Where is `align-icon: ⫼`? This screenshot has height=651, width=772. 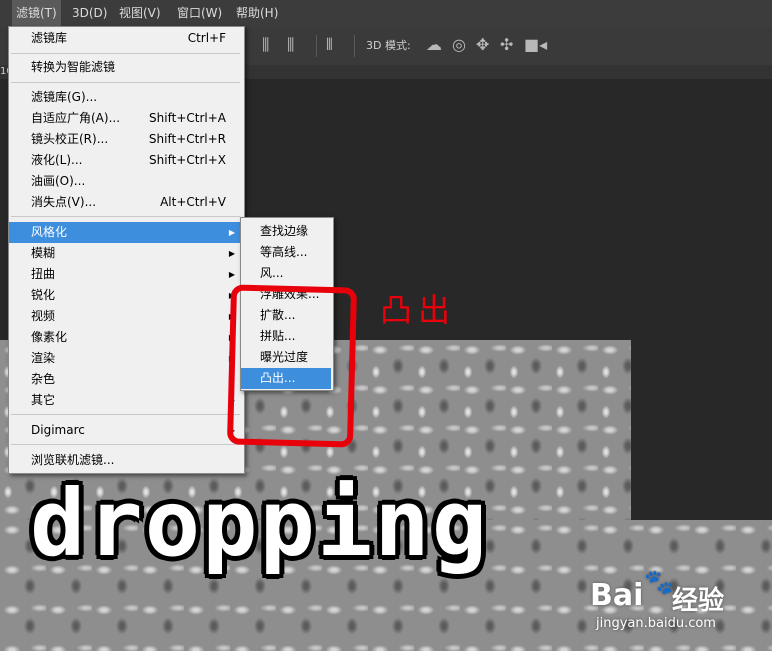 align-icon: ⫼ is located at coordinates (265, 45).